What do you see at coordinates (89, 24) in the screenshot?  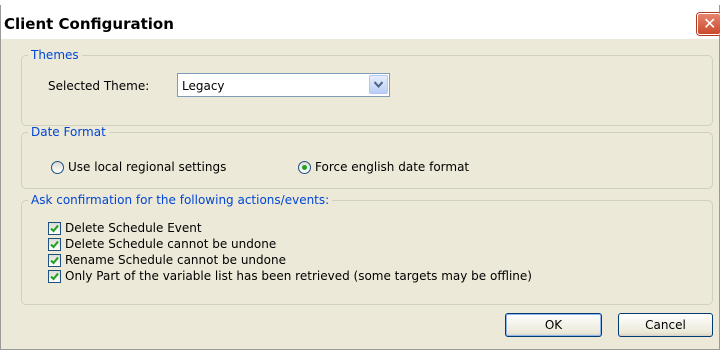 I see `window-title: Client Configuration` at bounding box center [89, 24].